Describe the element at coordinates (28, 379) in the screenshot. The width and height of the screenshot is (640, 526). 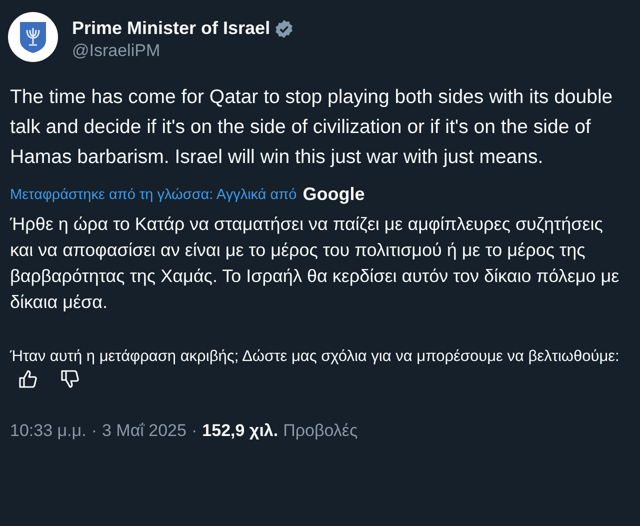
I see `thumbs-up-icon` at that location.